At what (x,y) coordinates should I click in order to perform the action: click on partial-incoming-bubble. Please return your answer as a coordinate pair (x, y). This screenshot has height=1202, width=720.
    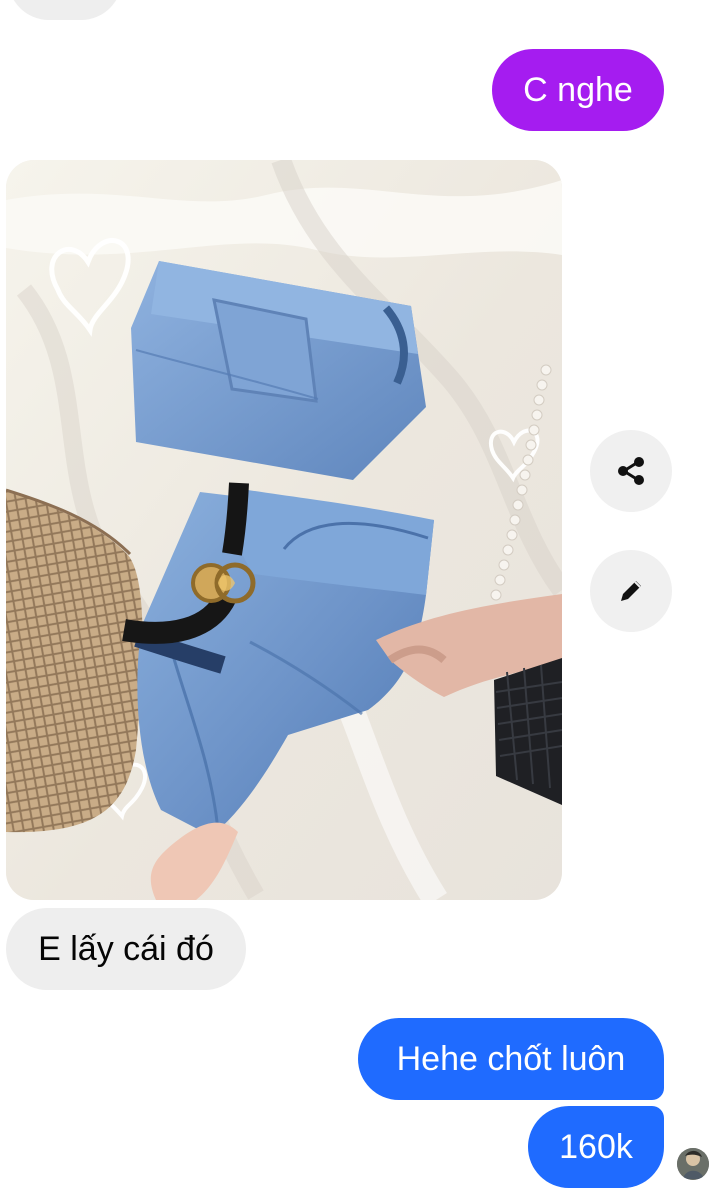
    Looking at the image, I should click on (65, 10).